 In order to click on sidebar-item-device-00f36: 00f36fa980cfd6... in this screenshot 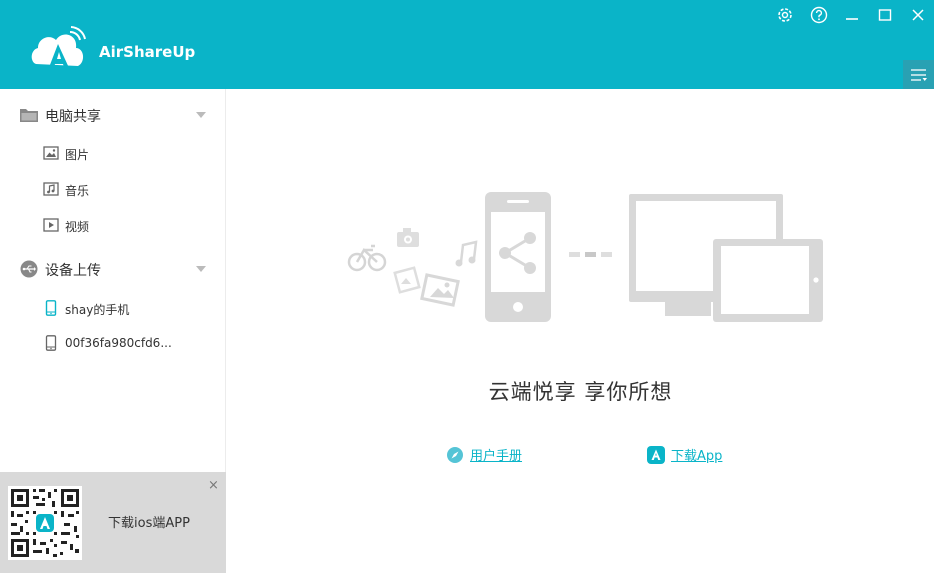, I will do `click(113, 343)`.